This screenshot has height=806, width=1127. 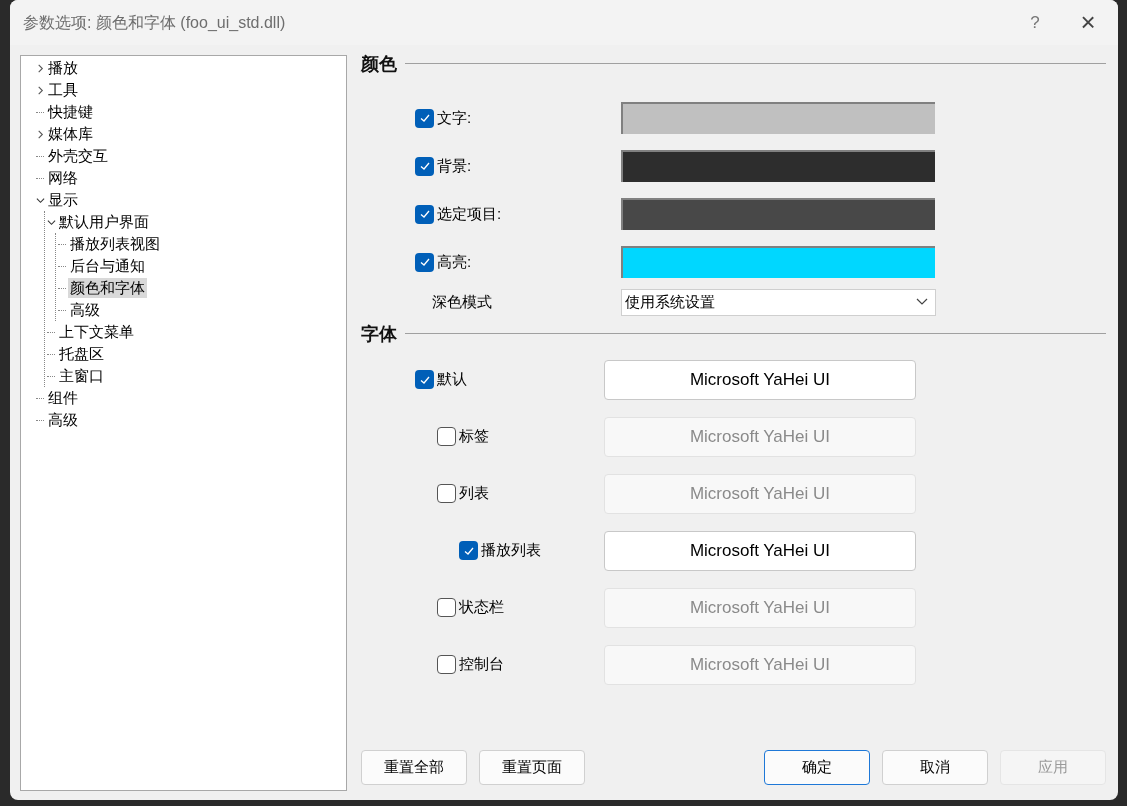 I want to click on font-label: 控制台, so click(x=481, y=664).